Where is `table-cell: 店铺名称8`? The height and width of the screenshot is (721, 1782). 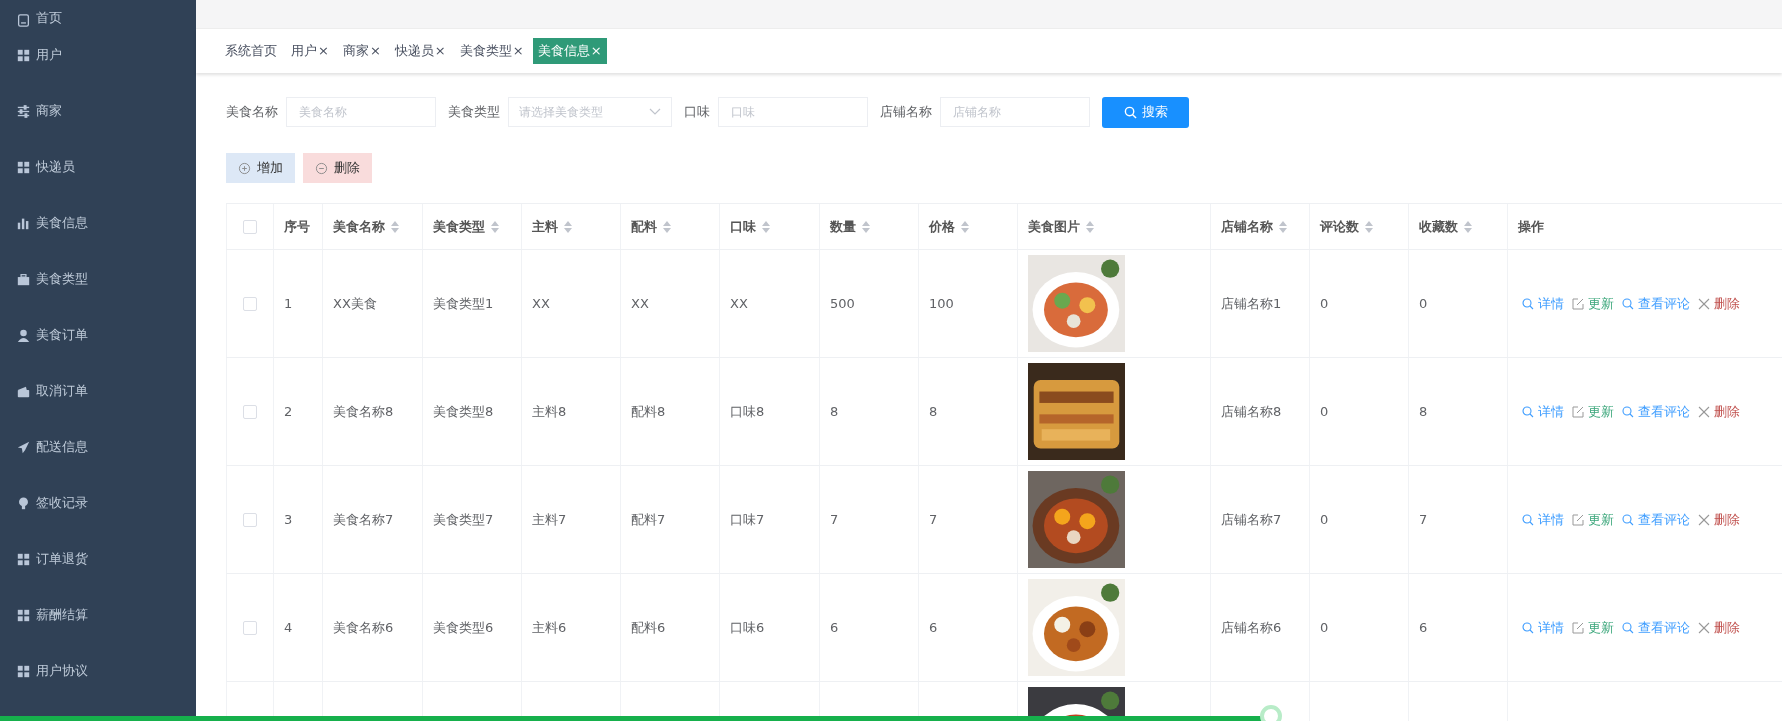 table-cell: 店铺名称8 is located at coordinates (1251, 411).